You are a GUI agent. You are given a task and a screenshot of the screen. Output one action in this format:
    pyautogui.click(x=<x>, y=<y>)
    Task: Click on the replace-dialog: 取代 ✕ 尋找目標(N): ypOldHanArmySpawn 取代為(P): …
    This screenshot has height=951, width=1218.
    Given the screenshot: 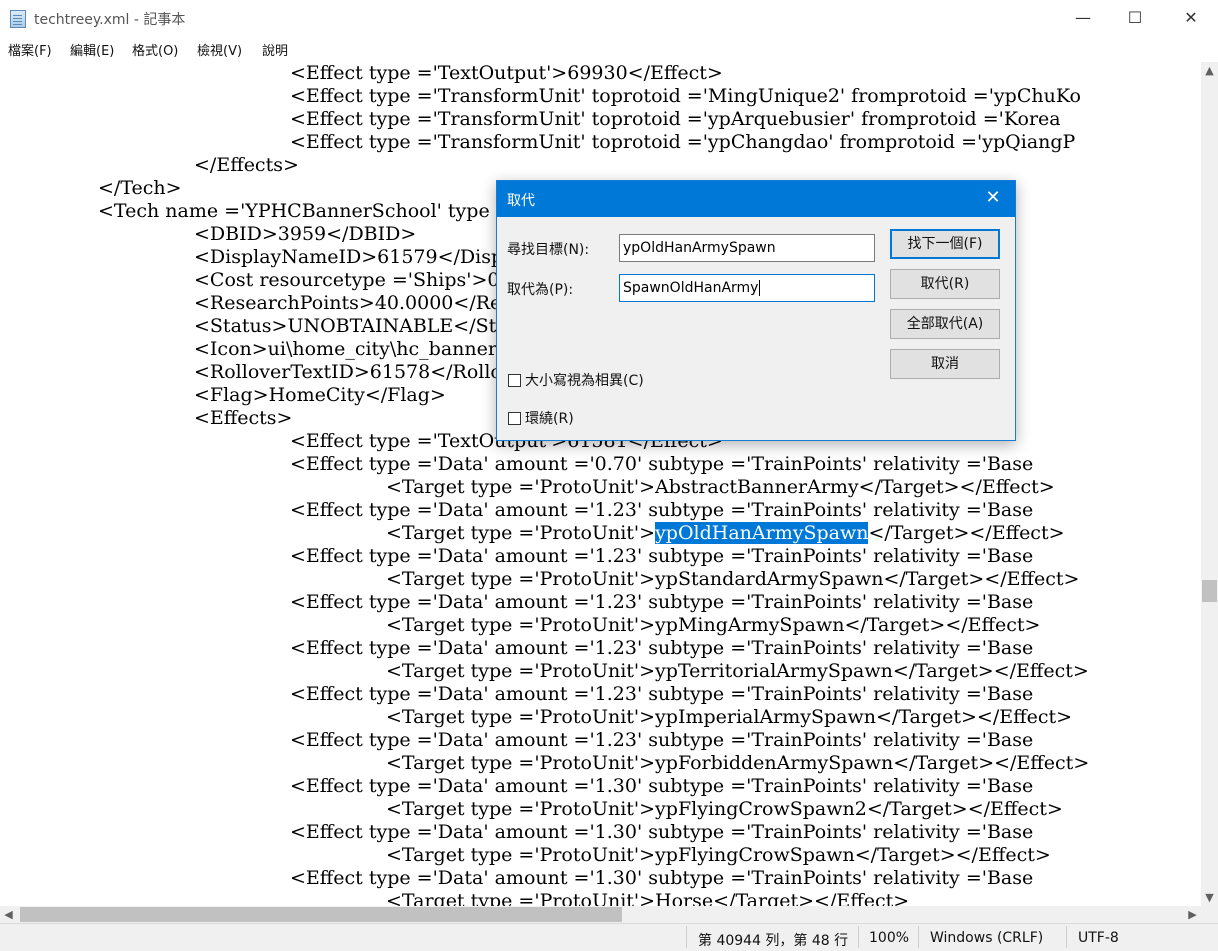 What is the action you would take?
    pyautogui.click(x=756, y=310)
    